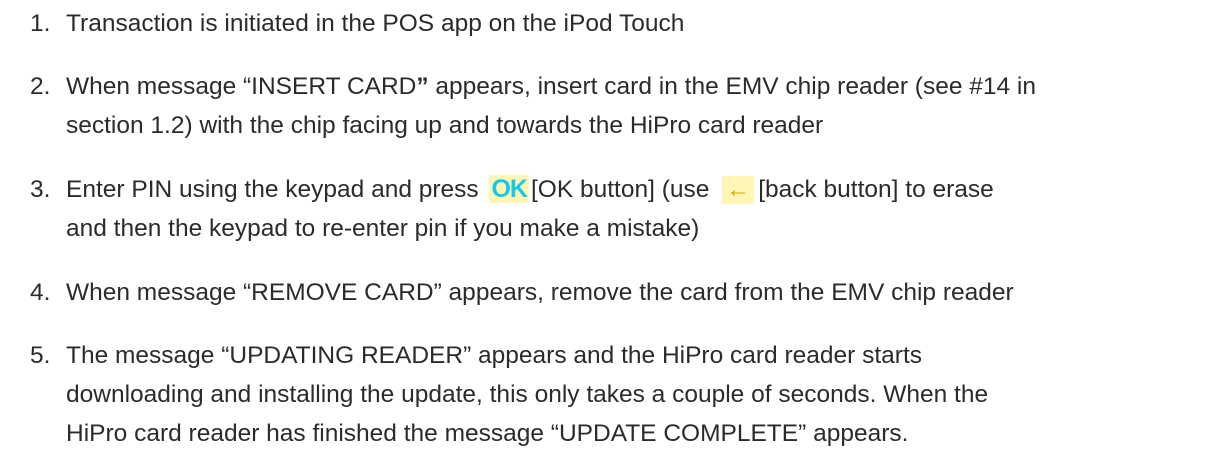  Describe the element at coordinates (509, 189) in the screenshot. I see `ok-button-icon: OK` at that location.